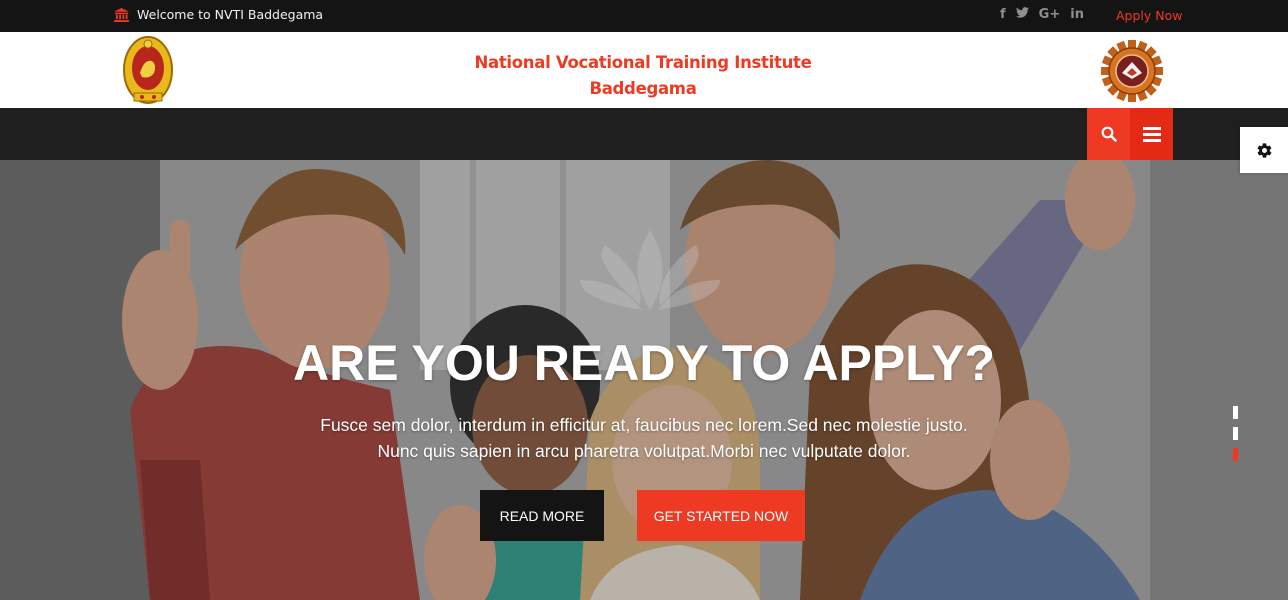 The width and height of the screenshot is (1288, 600). What do you see at coordinates (148, 70) in the screenshot?
I see `sri-lanka-emblem` at bounding box center [148, 70].